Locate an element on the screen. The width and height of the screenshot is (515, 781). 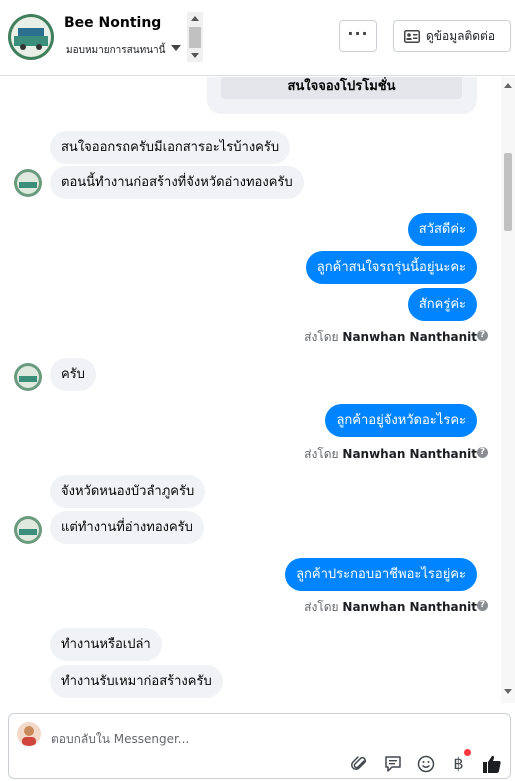
notification-dot is located at coordinates (467, 752).